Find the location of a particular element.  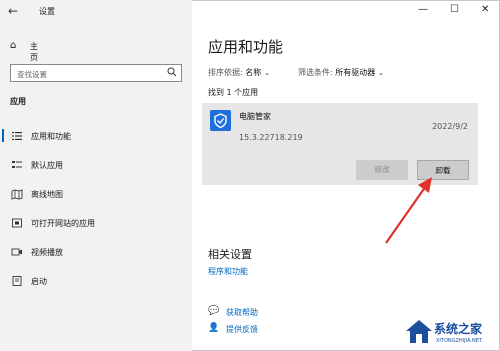

search-input: 查找设置 is located at coordinates (96, 73).